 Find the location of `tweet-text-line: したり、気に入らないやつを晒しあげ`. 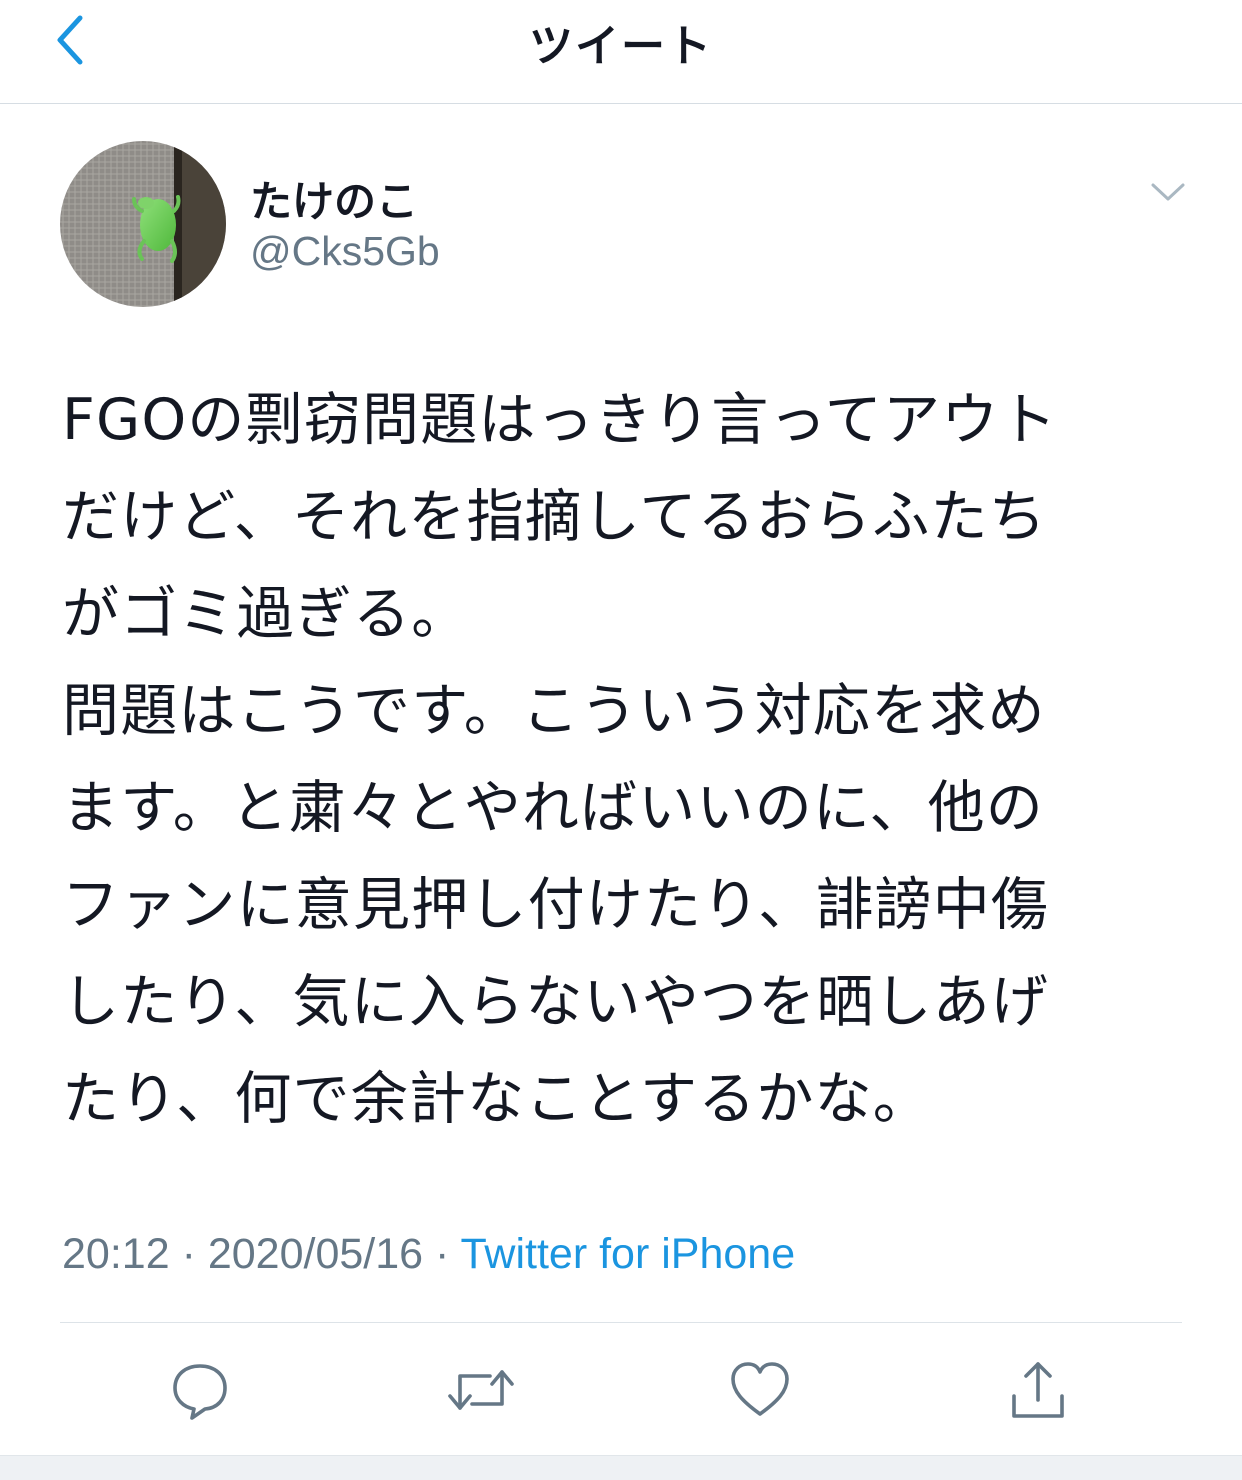

tweet-text-line: したり、気に入らないやつを晒しあげ is located at coordinates (556, 1002).